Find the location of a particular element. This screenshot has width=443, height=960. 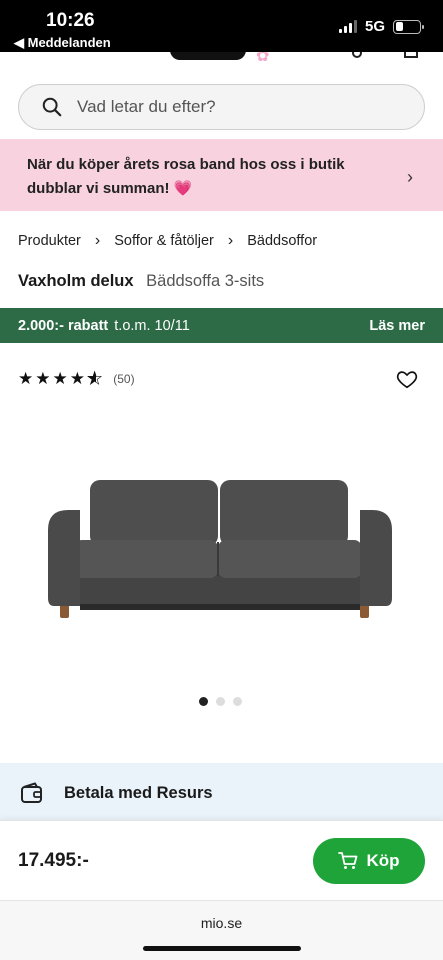

logo is located at coordinates (208, 56).